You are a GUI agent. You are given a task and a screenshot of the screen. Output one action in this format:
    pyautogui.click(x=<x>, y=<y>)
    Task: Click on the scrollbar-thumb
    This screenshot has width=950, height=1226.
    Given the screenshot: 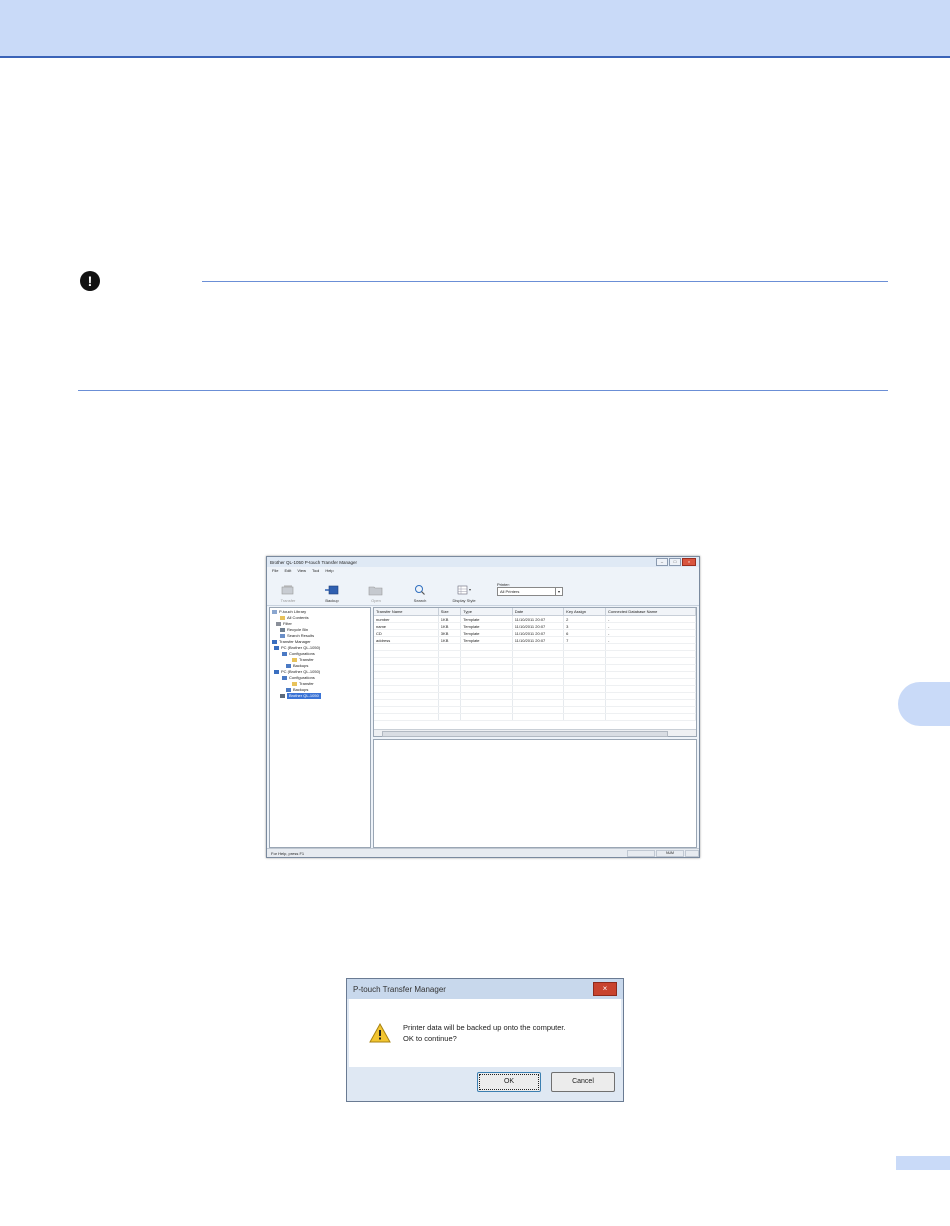 What is the action you would take?
    pyautogui.click(x=525, y=734)
    